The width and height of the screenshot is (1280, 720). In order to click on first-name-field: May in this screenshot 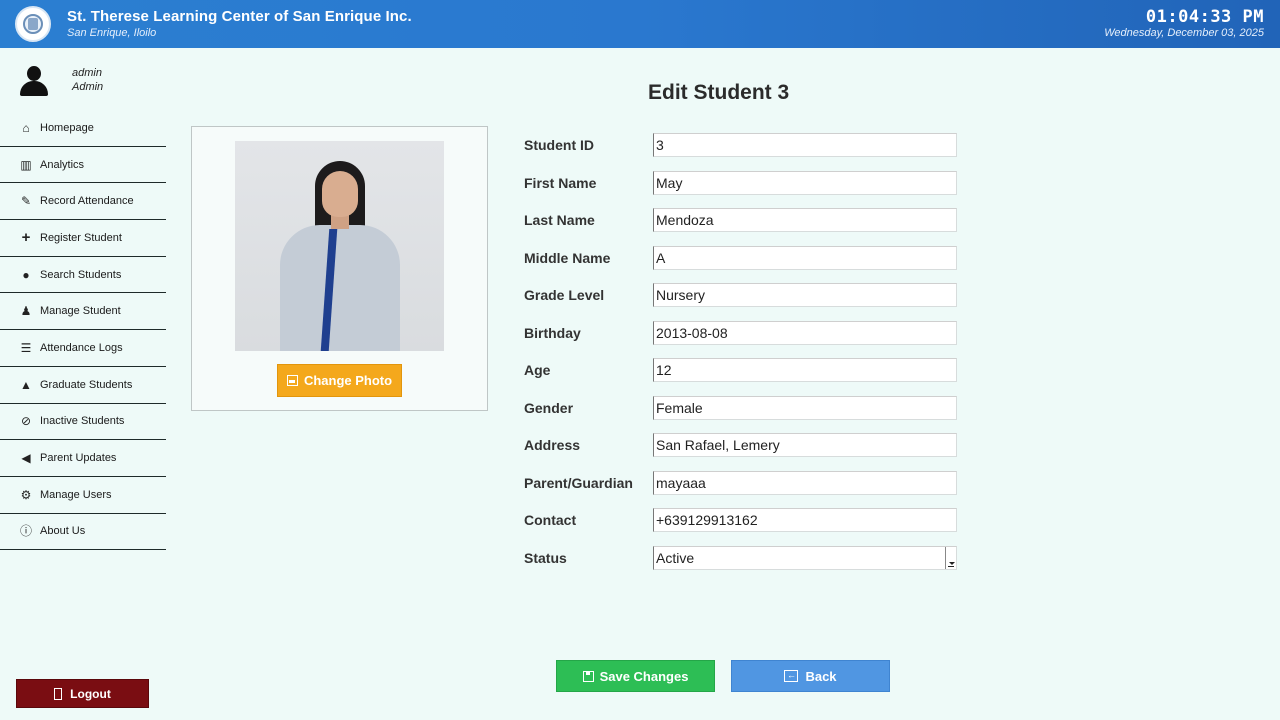, I will do `click(805, 183)`.